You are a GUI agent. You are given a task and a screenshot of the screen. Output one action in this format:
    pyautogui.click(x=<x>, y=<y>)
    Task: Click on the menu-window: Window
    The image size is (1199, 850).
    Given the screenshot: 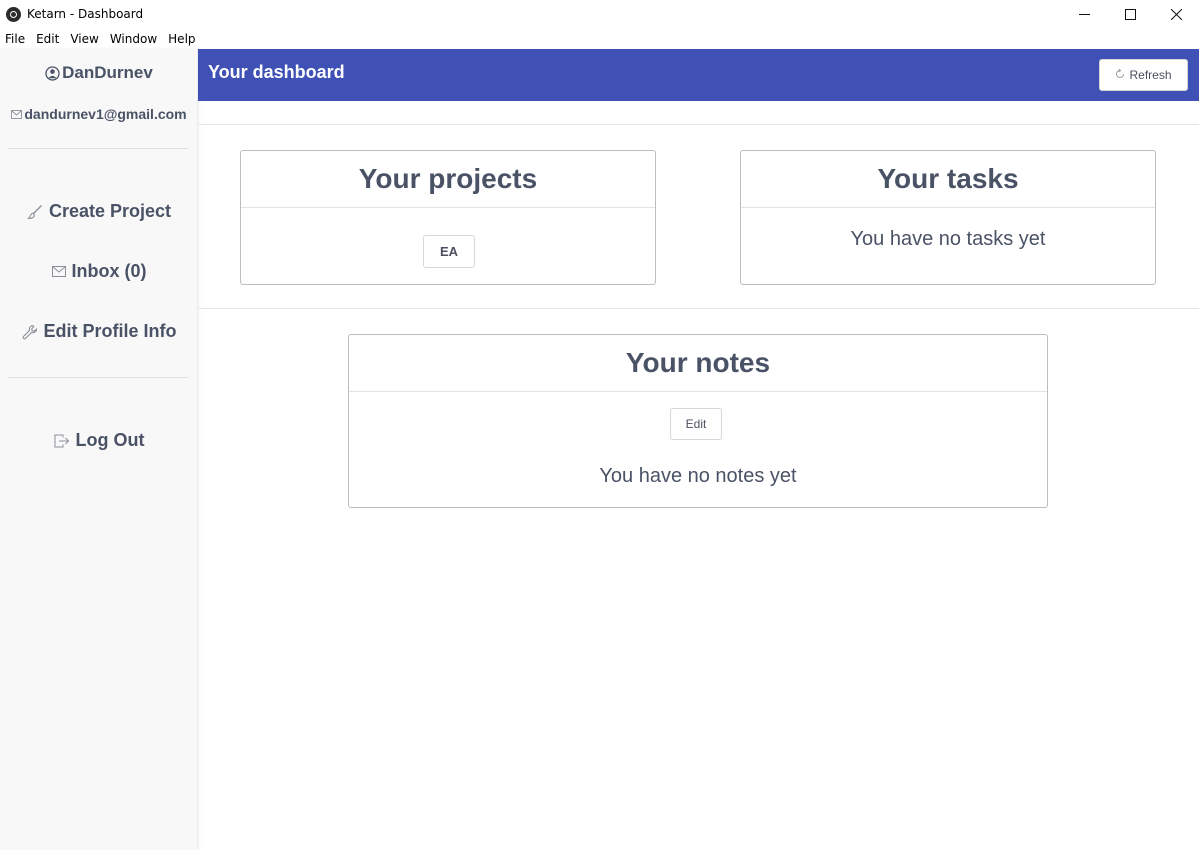 What is the action you would take?
    pyautogui.click(x=134, y=39)
    